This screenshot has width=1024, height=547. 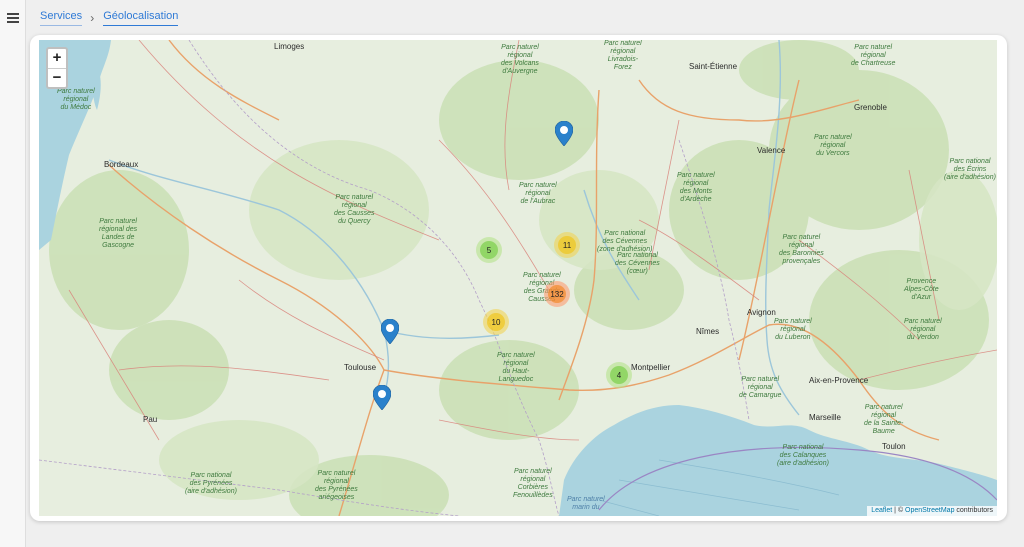 I want to click on city-label: Limoges, so click(x=289, y=46).